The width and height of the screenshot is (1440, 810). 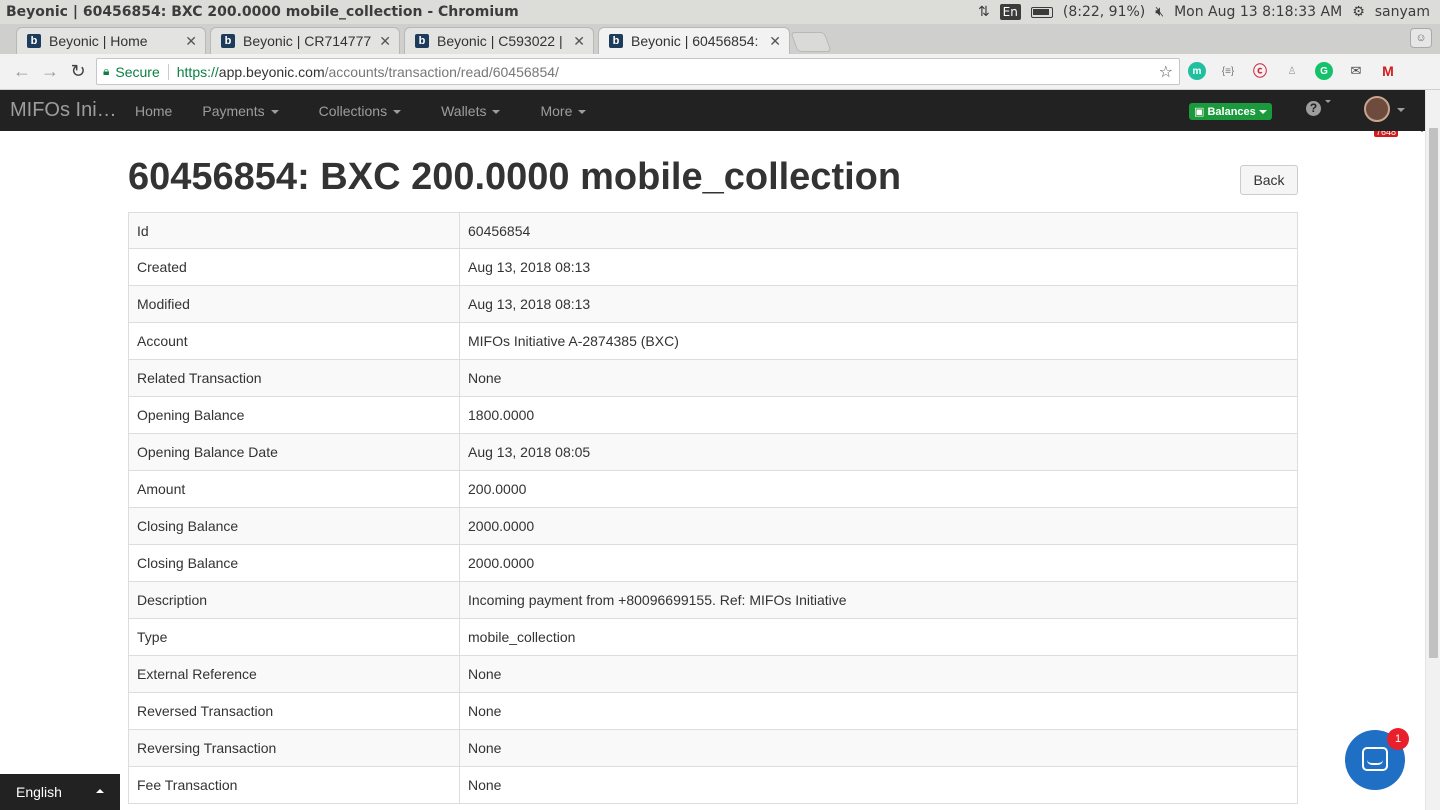 What do you see at coordinates (1313, 108) in the screenshot?
I see `help-icon: ?` at bounding box center [1313, 108].